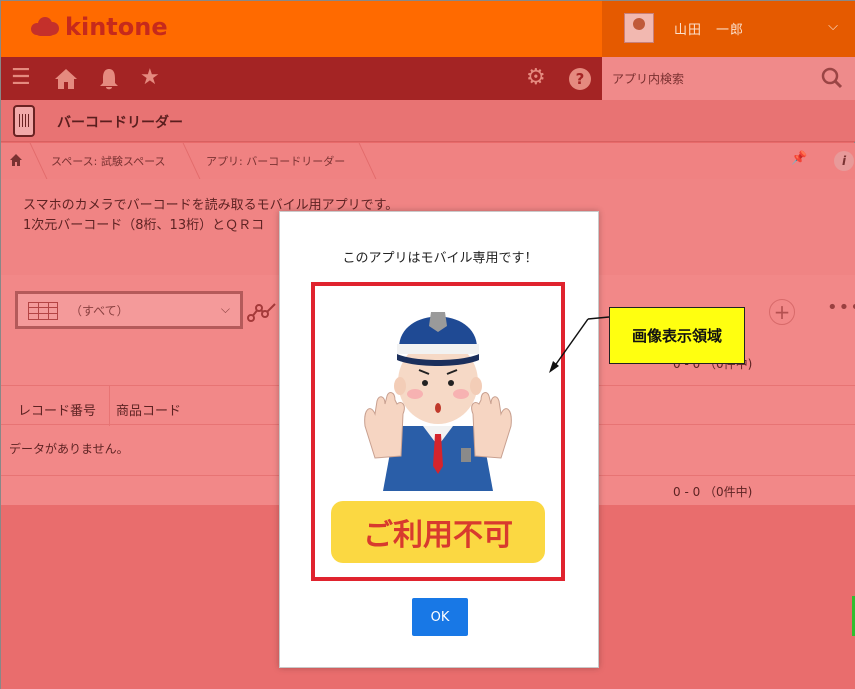 This screenshot has width=855, height=689. Describe the element at coordinates (782, 312) in the screenshot. I see `add-record-button: +` at that location.